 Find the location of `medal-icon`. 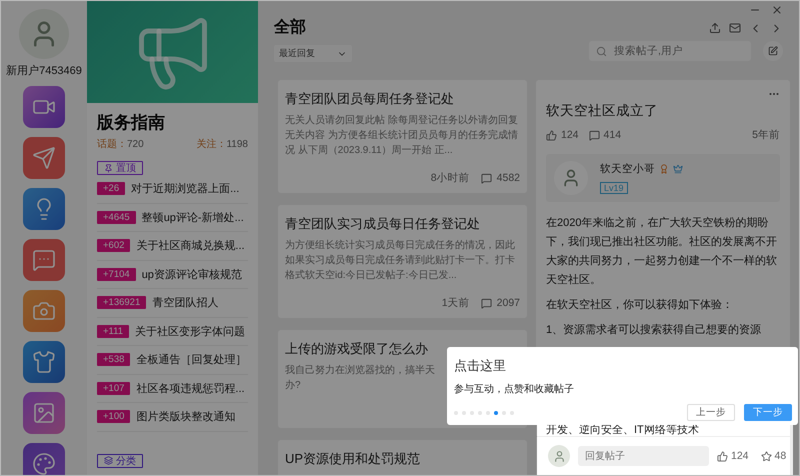

medal-icon is located at coordinates (664, 169).